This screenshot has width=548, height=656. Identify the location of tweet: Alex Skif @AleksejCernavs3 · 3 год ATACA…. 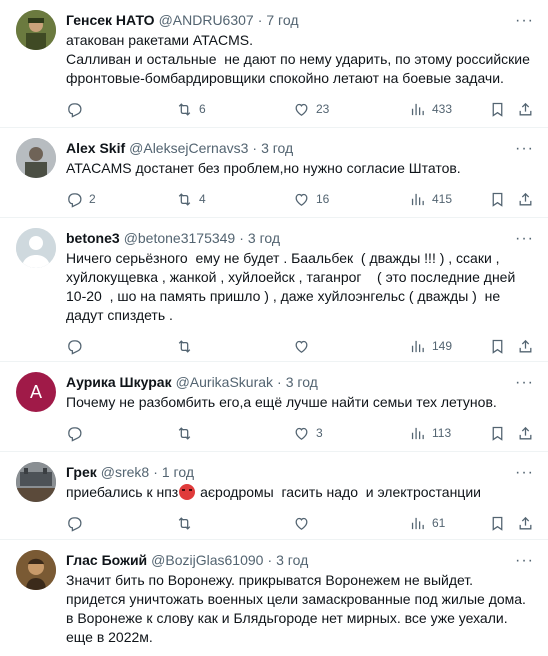
(274, 173).